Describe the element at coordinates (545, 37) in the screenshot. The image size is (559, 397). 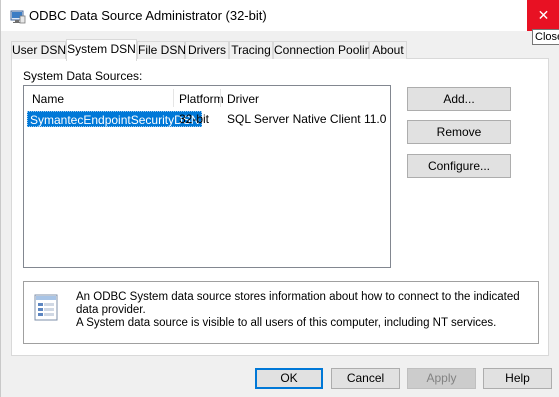
I see `close-tooltip: Close` at that location.